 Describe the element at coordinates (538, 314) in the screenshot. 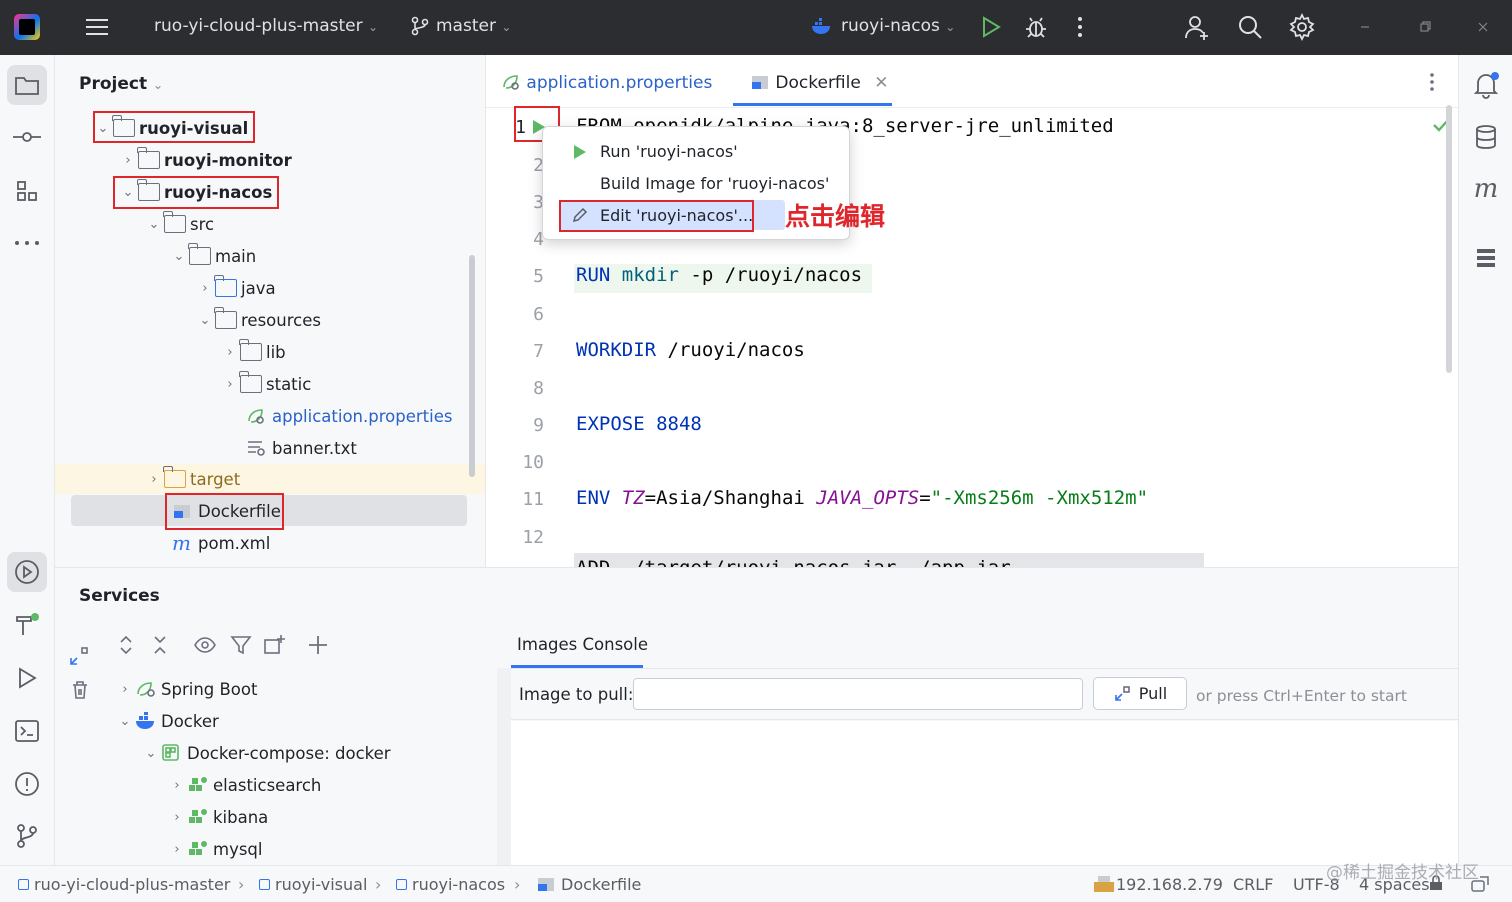

I see `line-number: 6` at that location.